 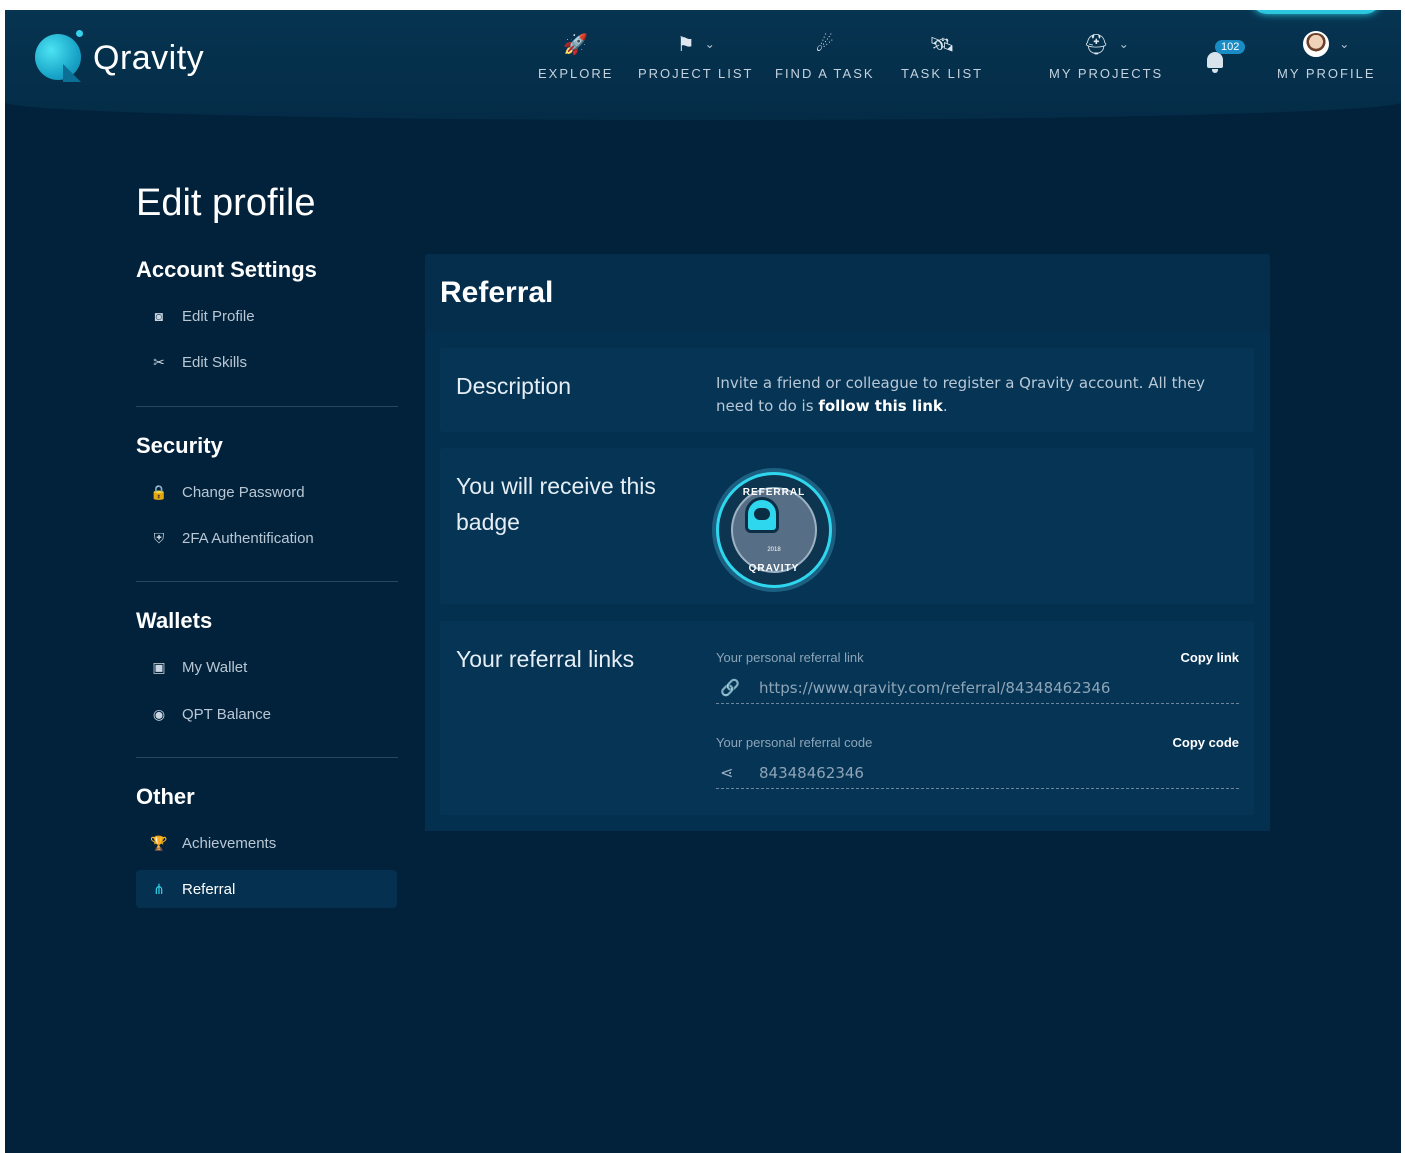 What do you see at coordinates (790, 657) in the screenshot?
I see `referral-link-label: Your personal referral link` at bounding box center [790, 657].